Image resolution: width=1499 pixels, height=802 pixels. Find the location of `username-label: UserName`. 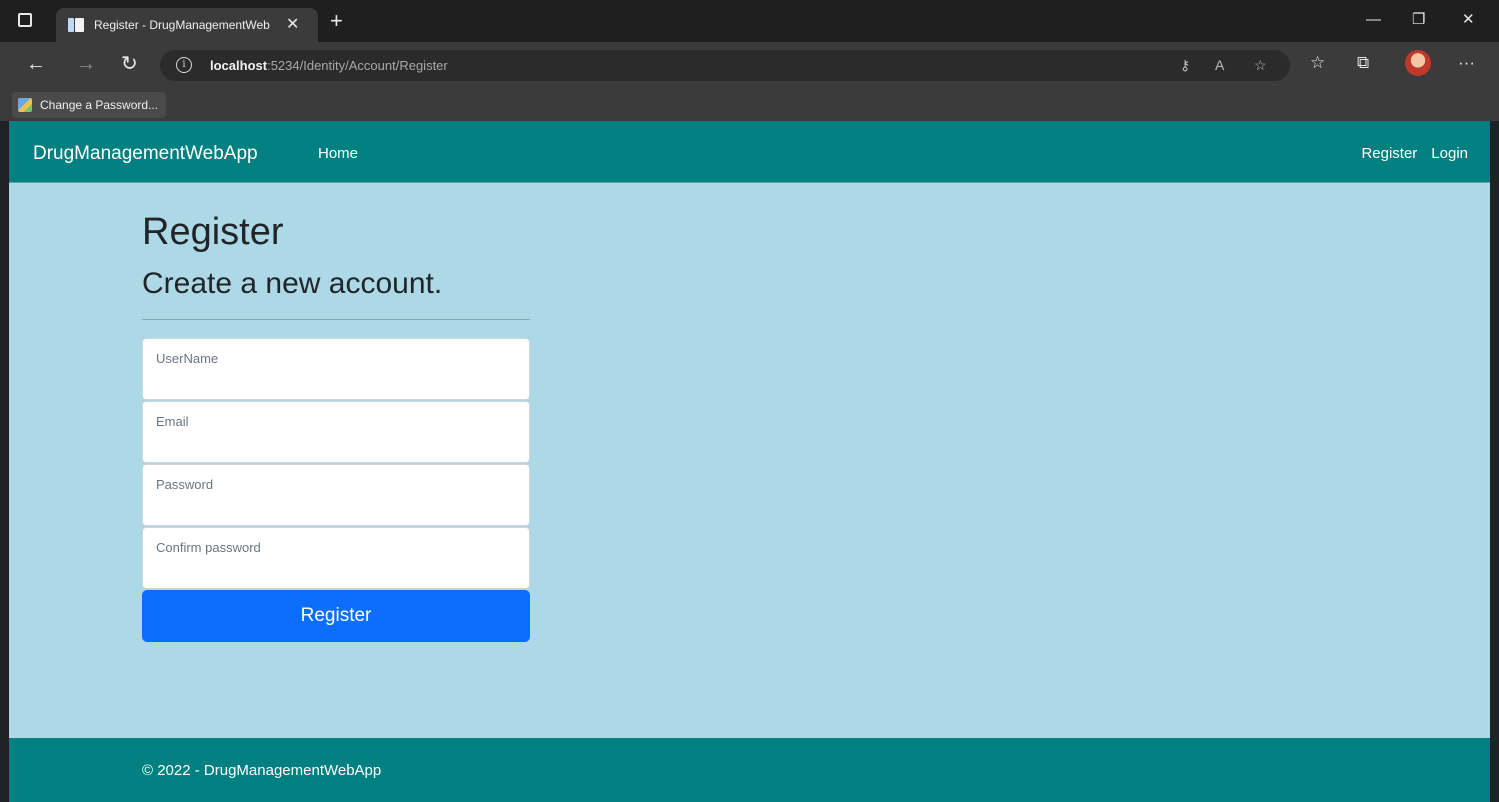

username-label: UserName is located at coordinates (187, 358).